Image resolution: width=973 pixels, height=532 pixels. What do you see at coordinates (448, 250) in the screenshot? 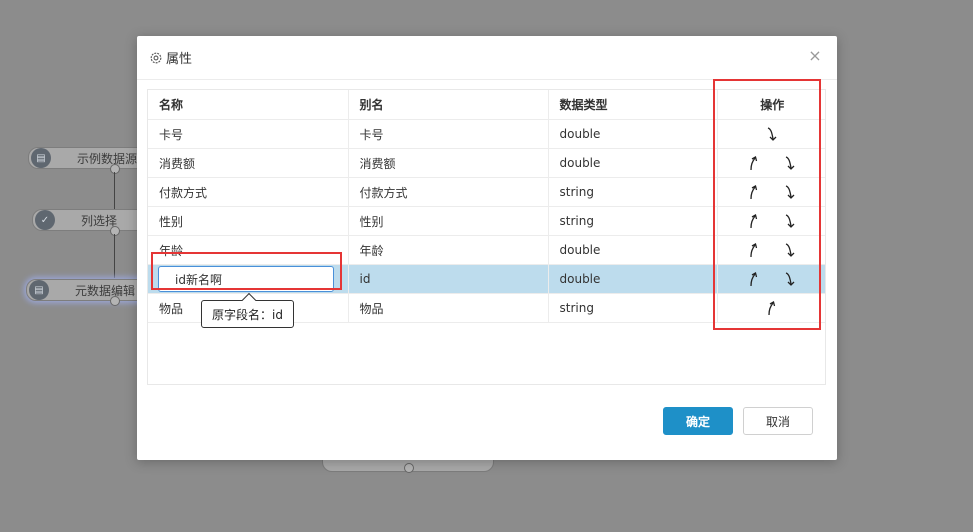
I see `cell-alias: 年龄` at bounding box center [448, 250].